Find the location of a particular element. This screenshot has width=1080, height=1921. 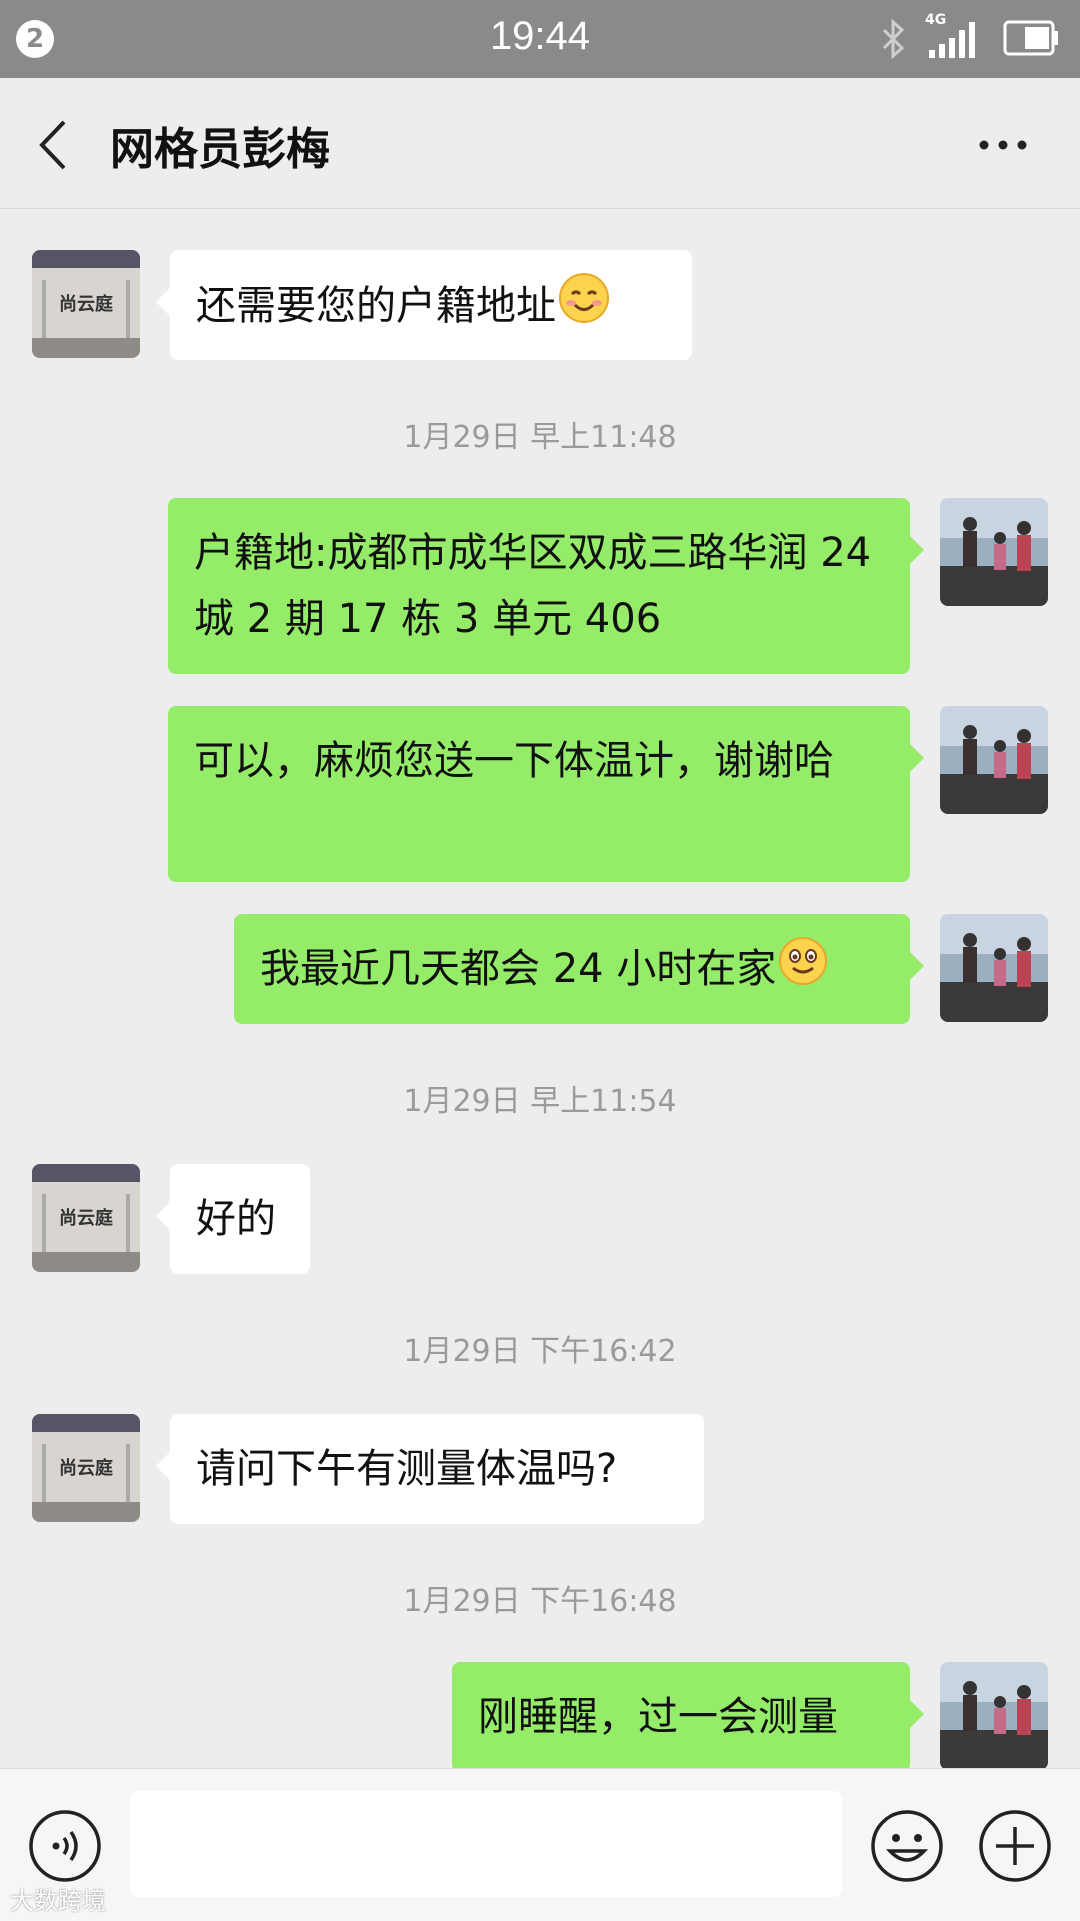

plus-icon is located at coordinates (1015, 1846).